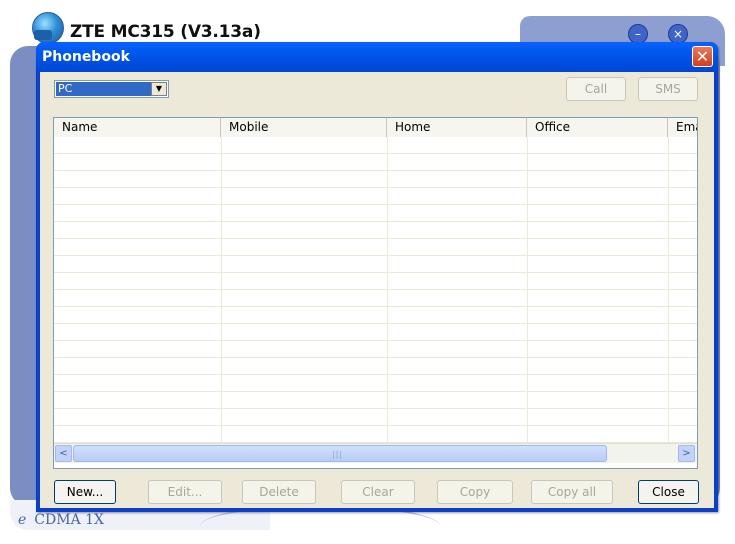  What do you see at coordinates (159, 89) in the screenshot?
I see `chevron-down-icon: ▼` at bounding box center [159, 89].